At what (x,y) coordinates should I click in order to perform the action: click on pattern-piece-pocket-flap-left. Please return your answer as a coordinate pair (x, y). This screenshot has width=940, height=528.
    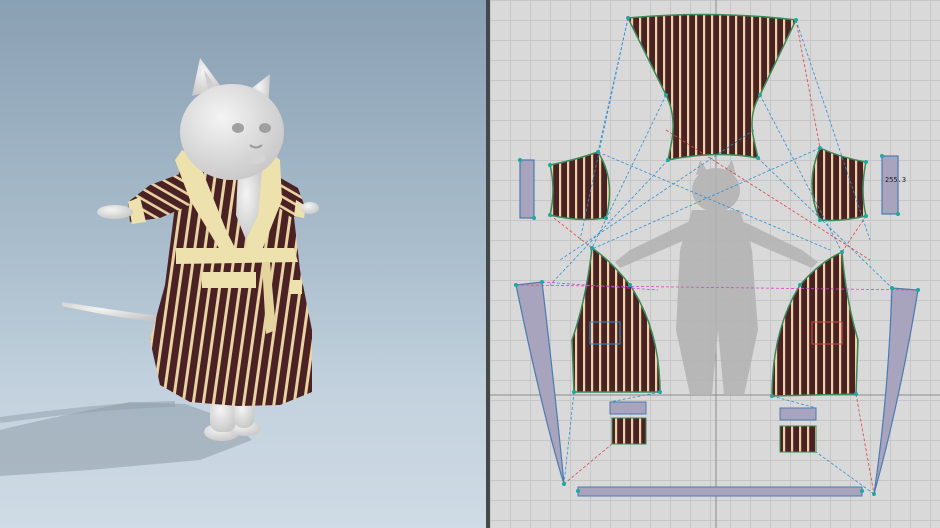
    Looking at the image, I should click on (628, 408).